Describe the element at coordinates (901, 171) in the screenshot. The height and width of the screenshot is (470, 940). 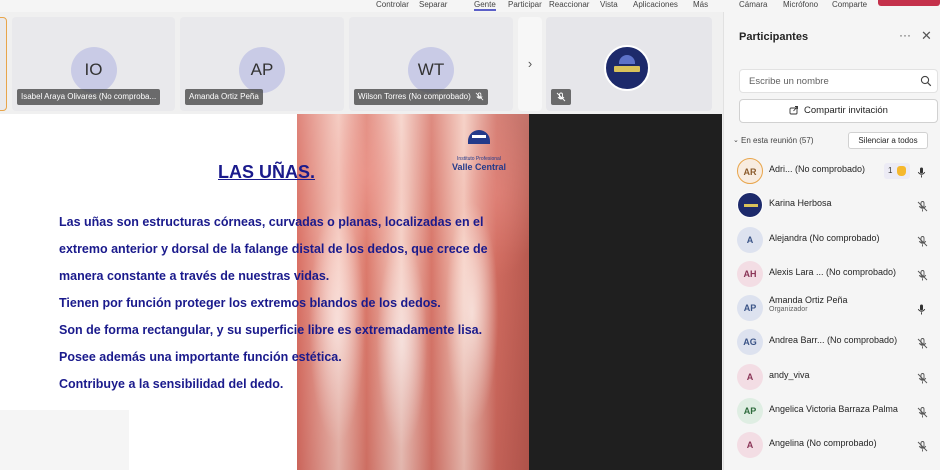
I see `raised-hand-icon` at that location.